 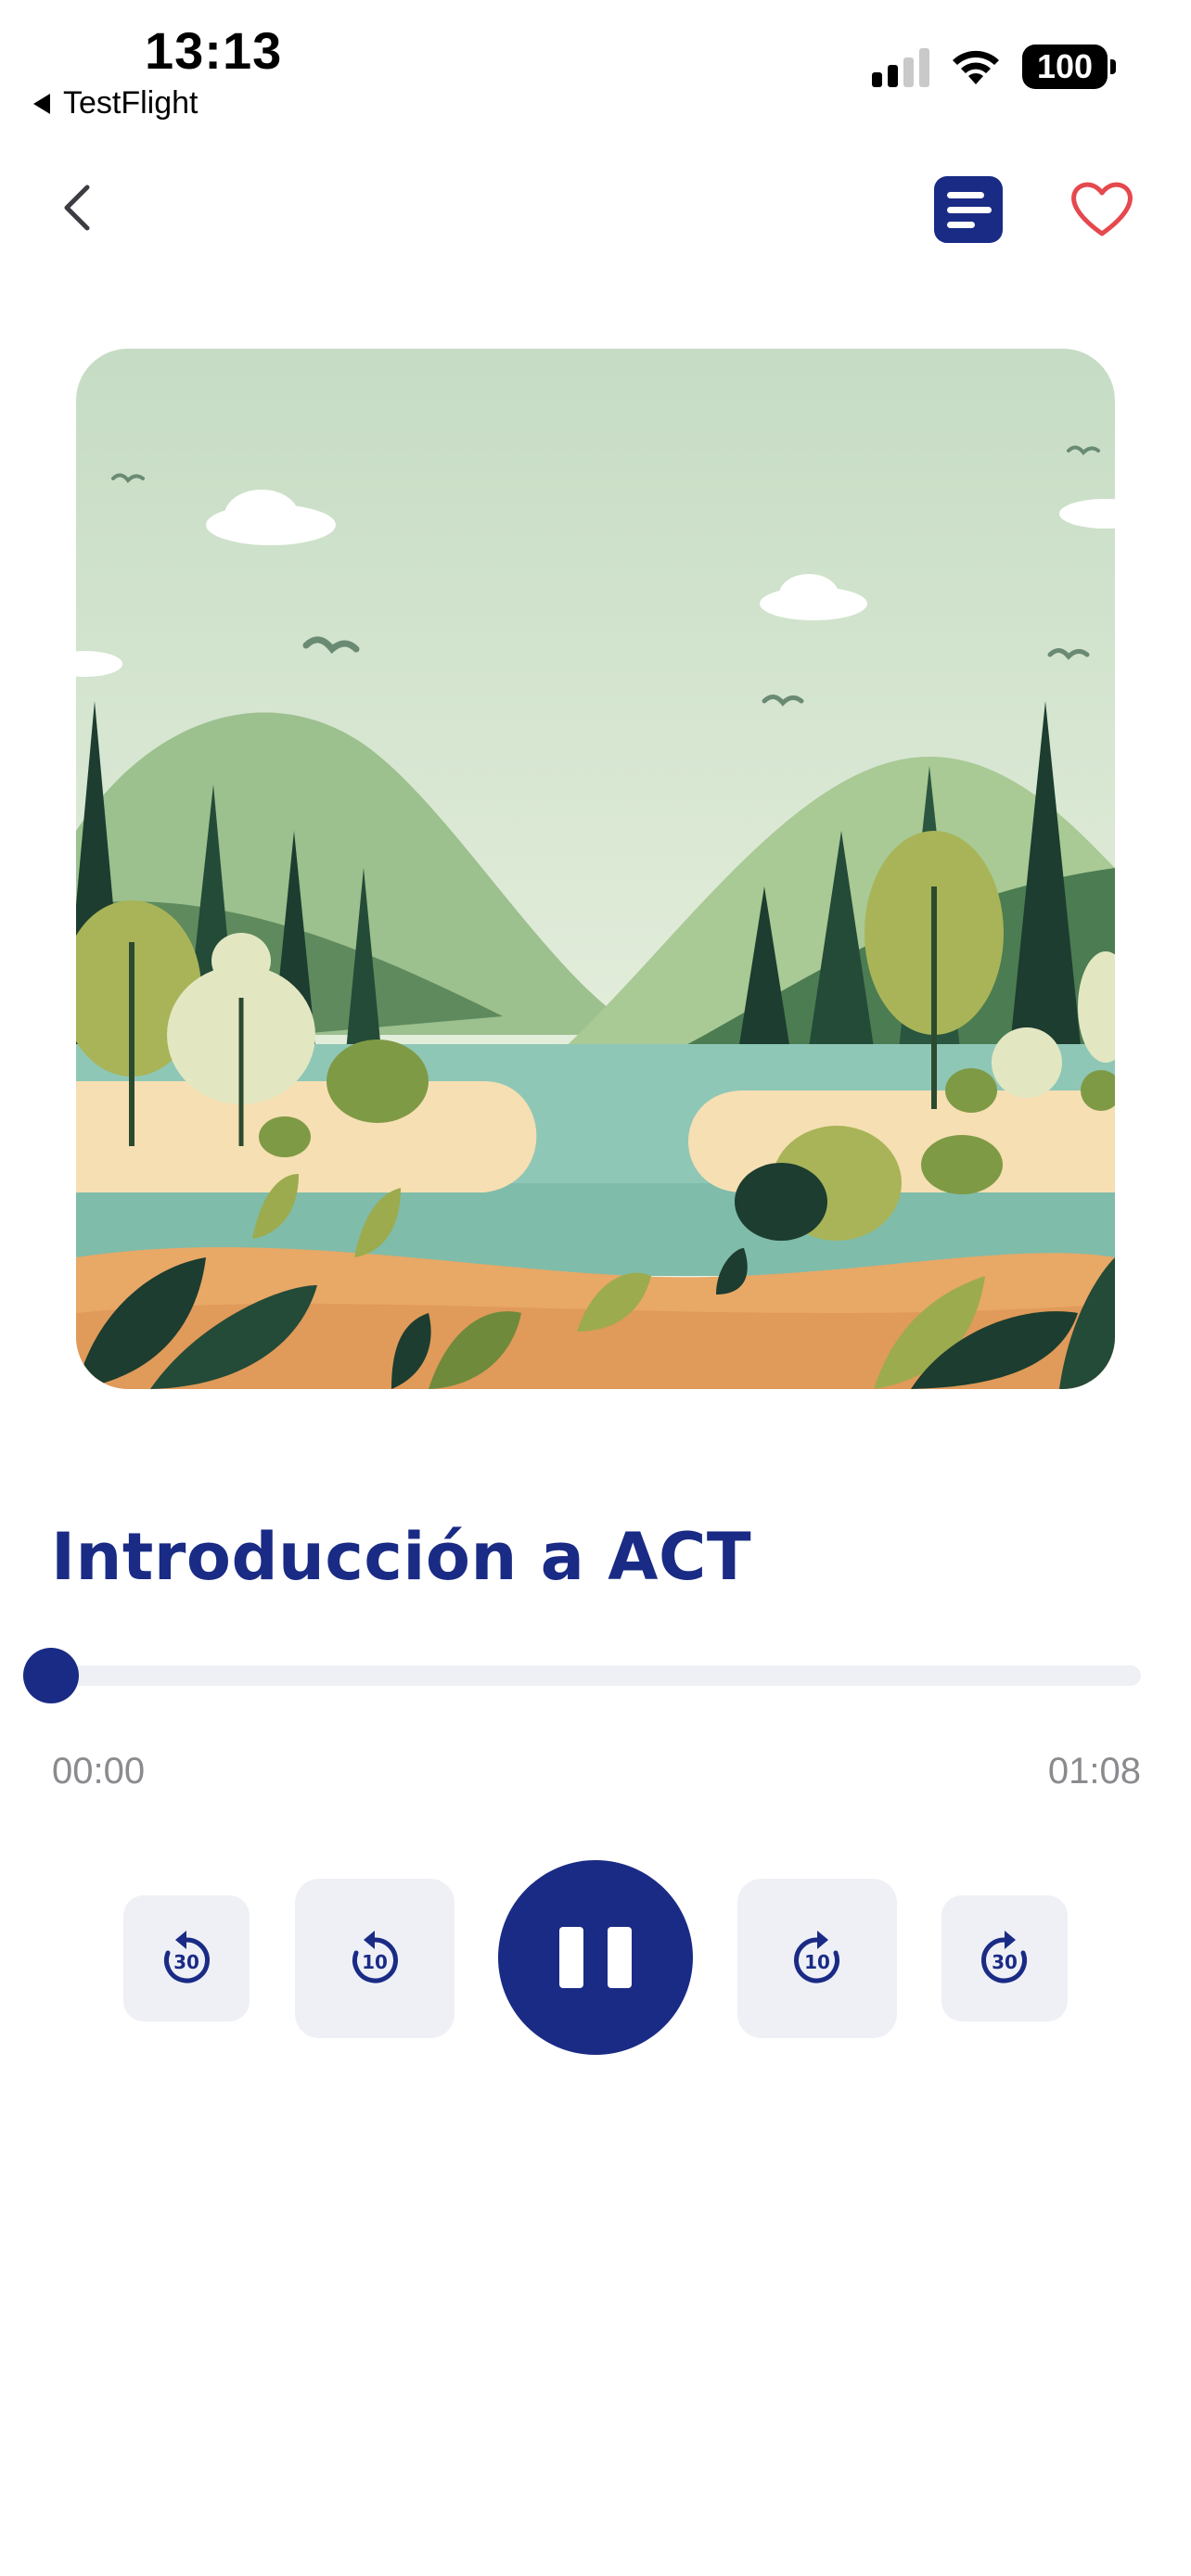 What do you see at coordinates (401, 1557) in the screenshot?
I see `track-title: Introducción a ACT` at bounding box center [401, 1557].